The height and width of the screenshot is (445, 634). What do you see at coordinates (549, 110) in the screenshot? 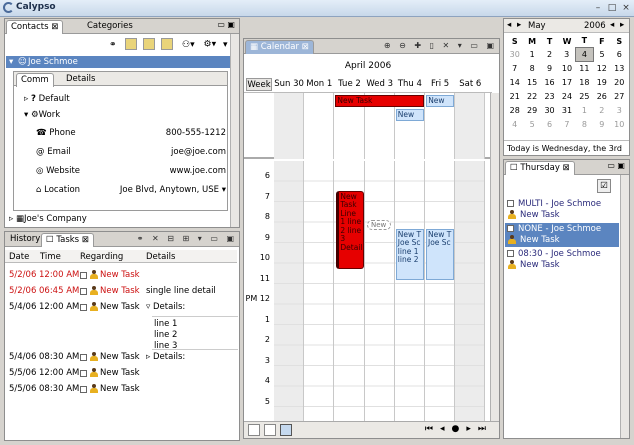
I see `mini-day: 30` at bounding box center [549, 110].